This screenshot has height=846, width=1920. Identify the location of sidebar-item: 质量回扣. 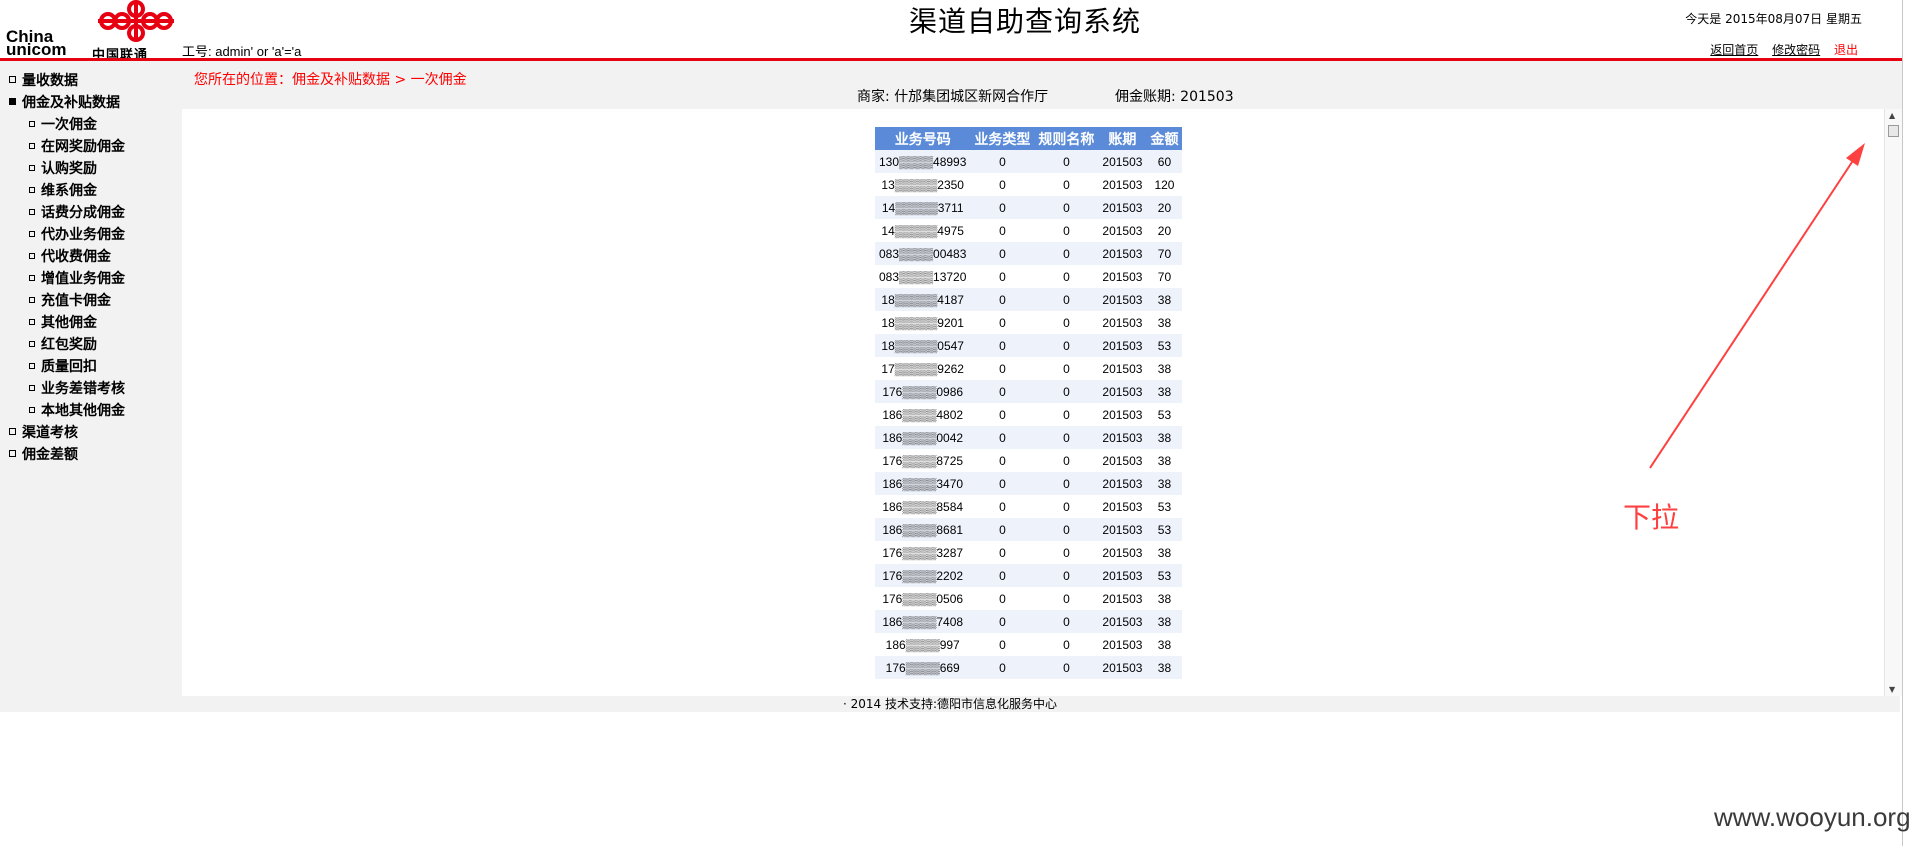
(63, 366).